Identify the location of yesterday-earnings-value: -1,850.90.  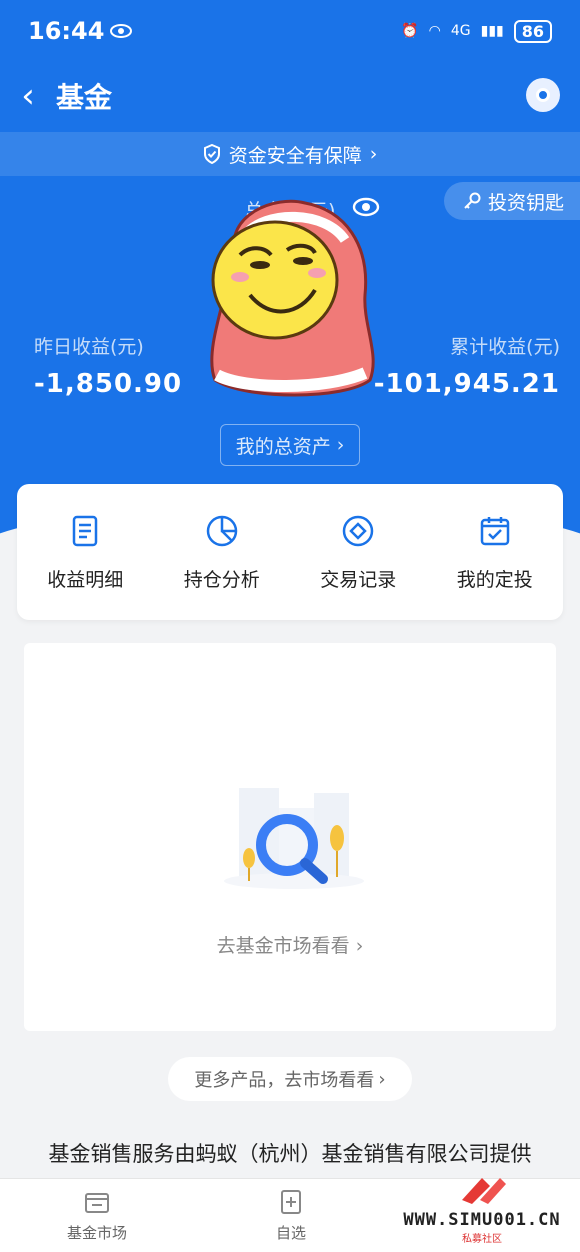
(108, 384).